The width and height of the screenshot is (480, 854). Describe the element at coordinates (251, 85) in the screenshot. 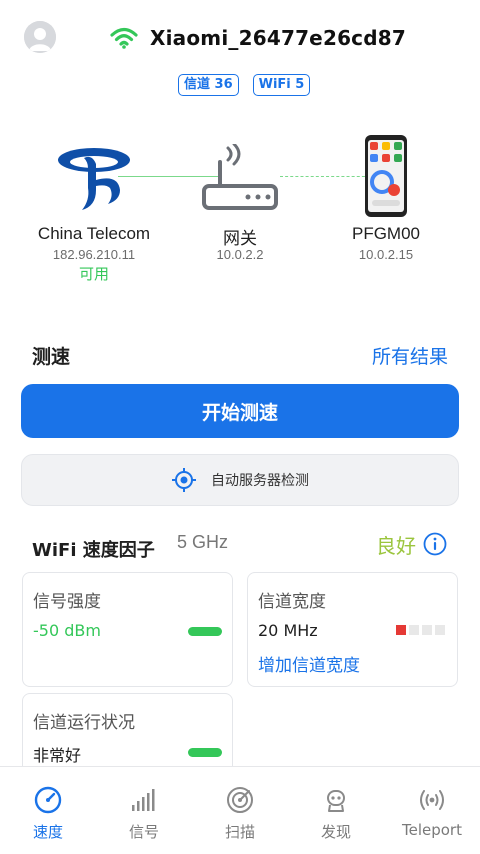

I see `network-badges: 信道 36 WiFi 5` at that location.